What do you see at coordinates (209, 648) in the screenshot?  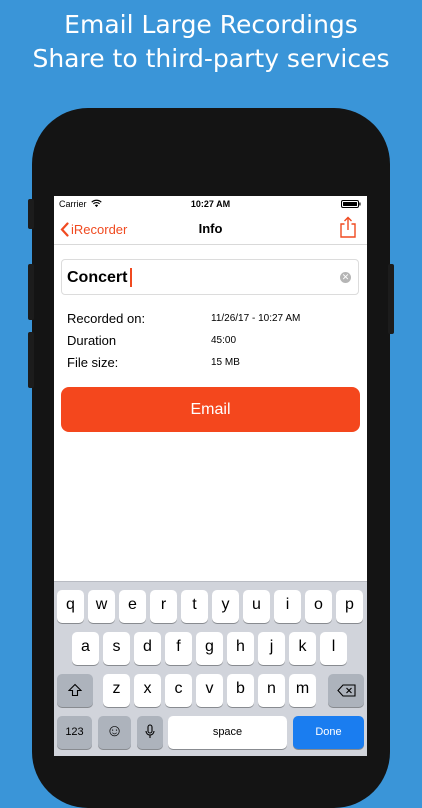 I see `key-g: g` at bounding box center [209, 648].